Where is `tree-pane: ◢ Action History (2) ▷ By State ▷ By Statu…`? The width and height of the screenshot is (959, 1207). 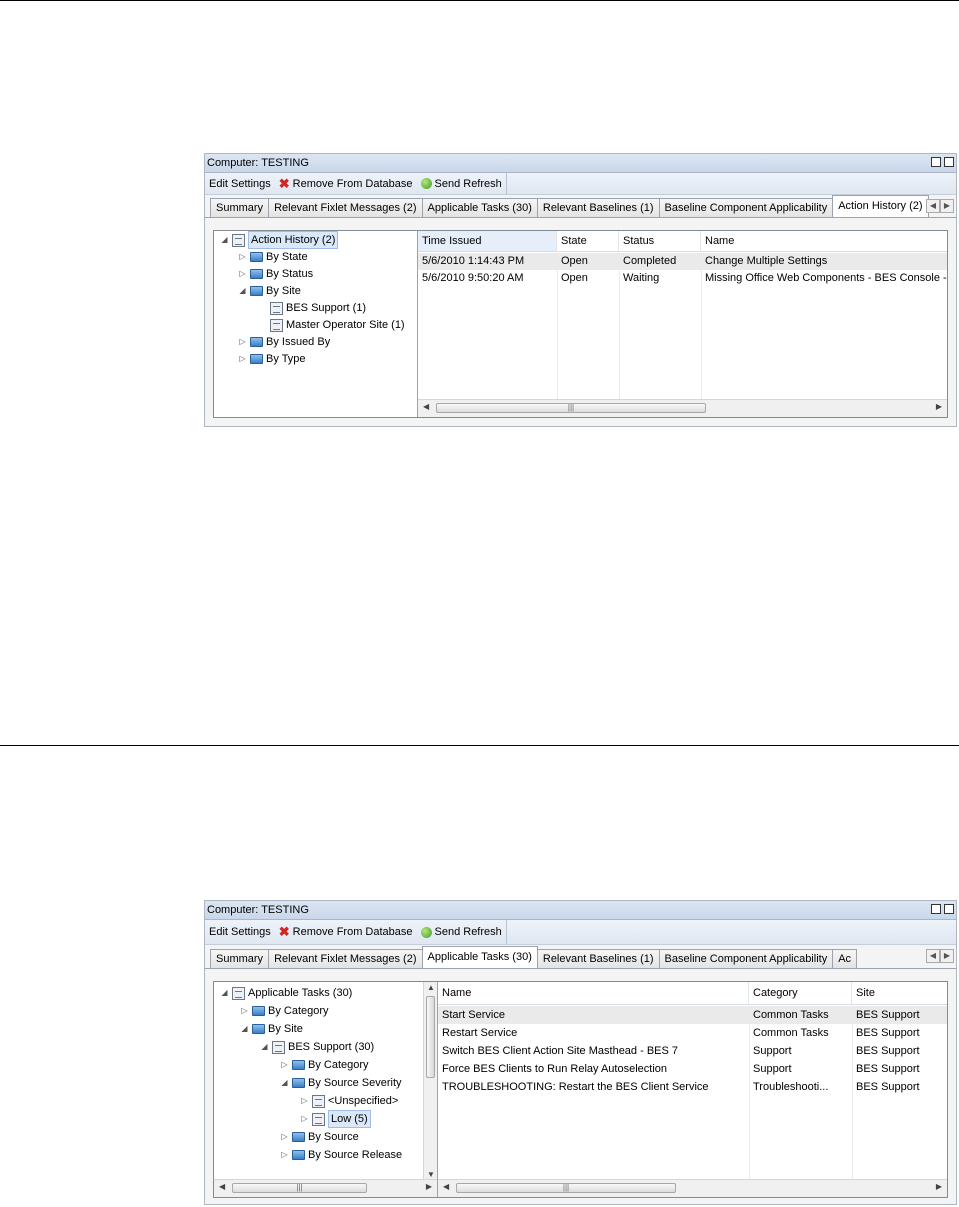 tree-pane: ◢ Action History (2) ▷ By State ▷ By Statu… is located at coordinates (316, 324).